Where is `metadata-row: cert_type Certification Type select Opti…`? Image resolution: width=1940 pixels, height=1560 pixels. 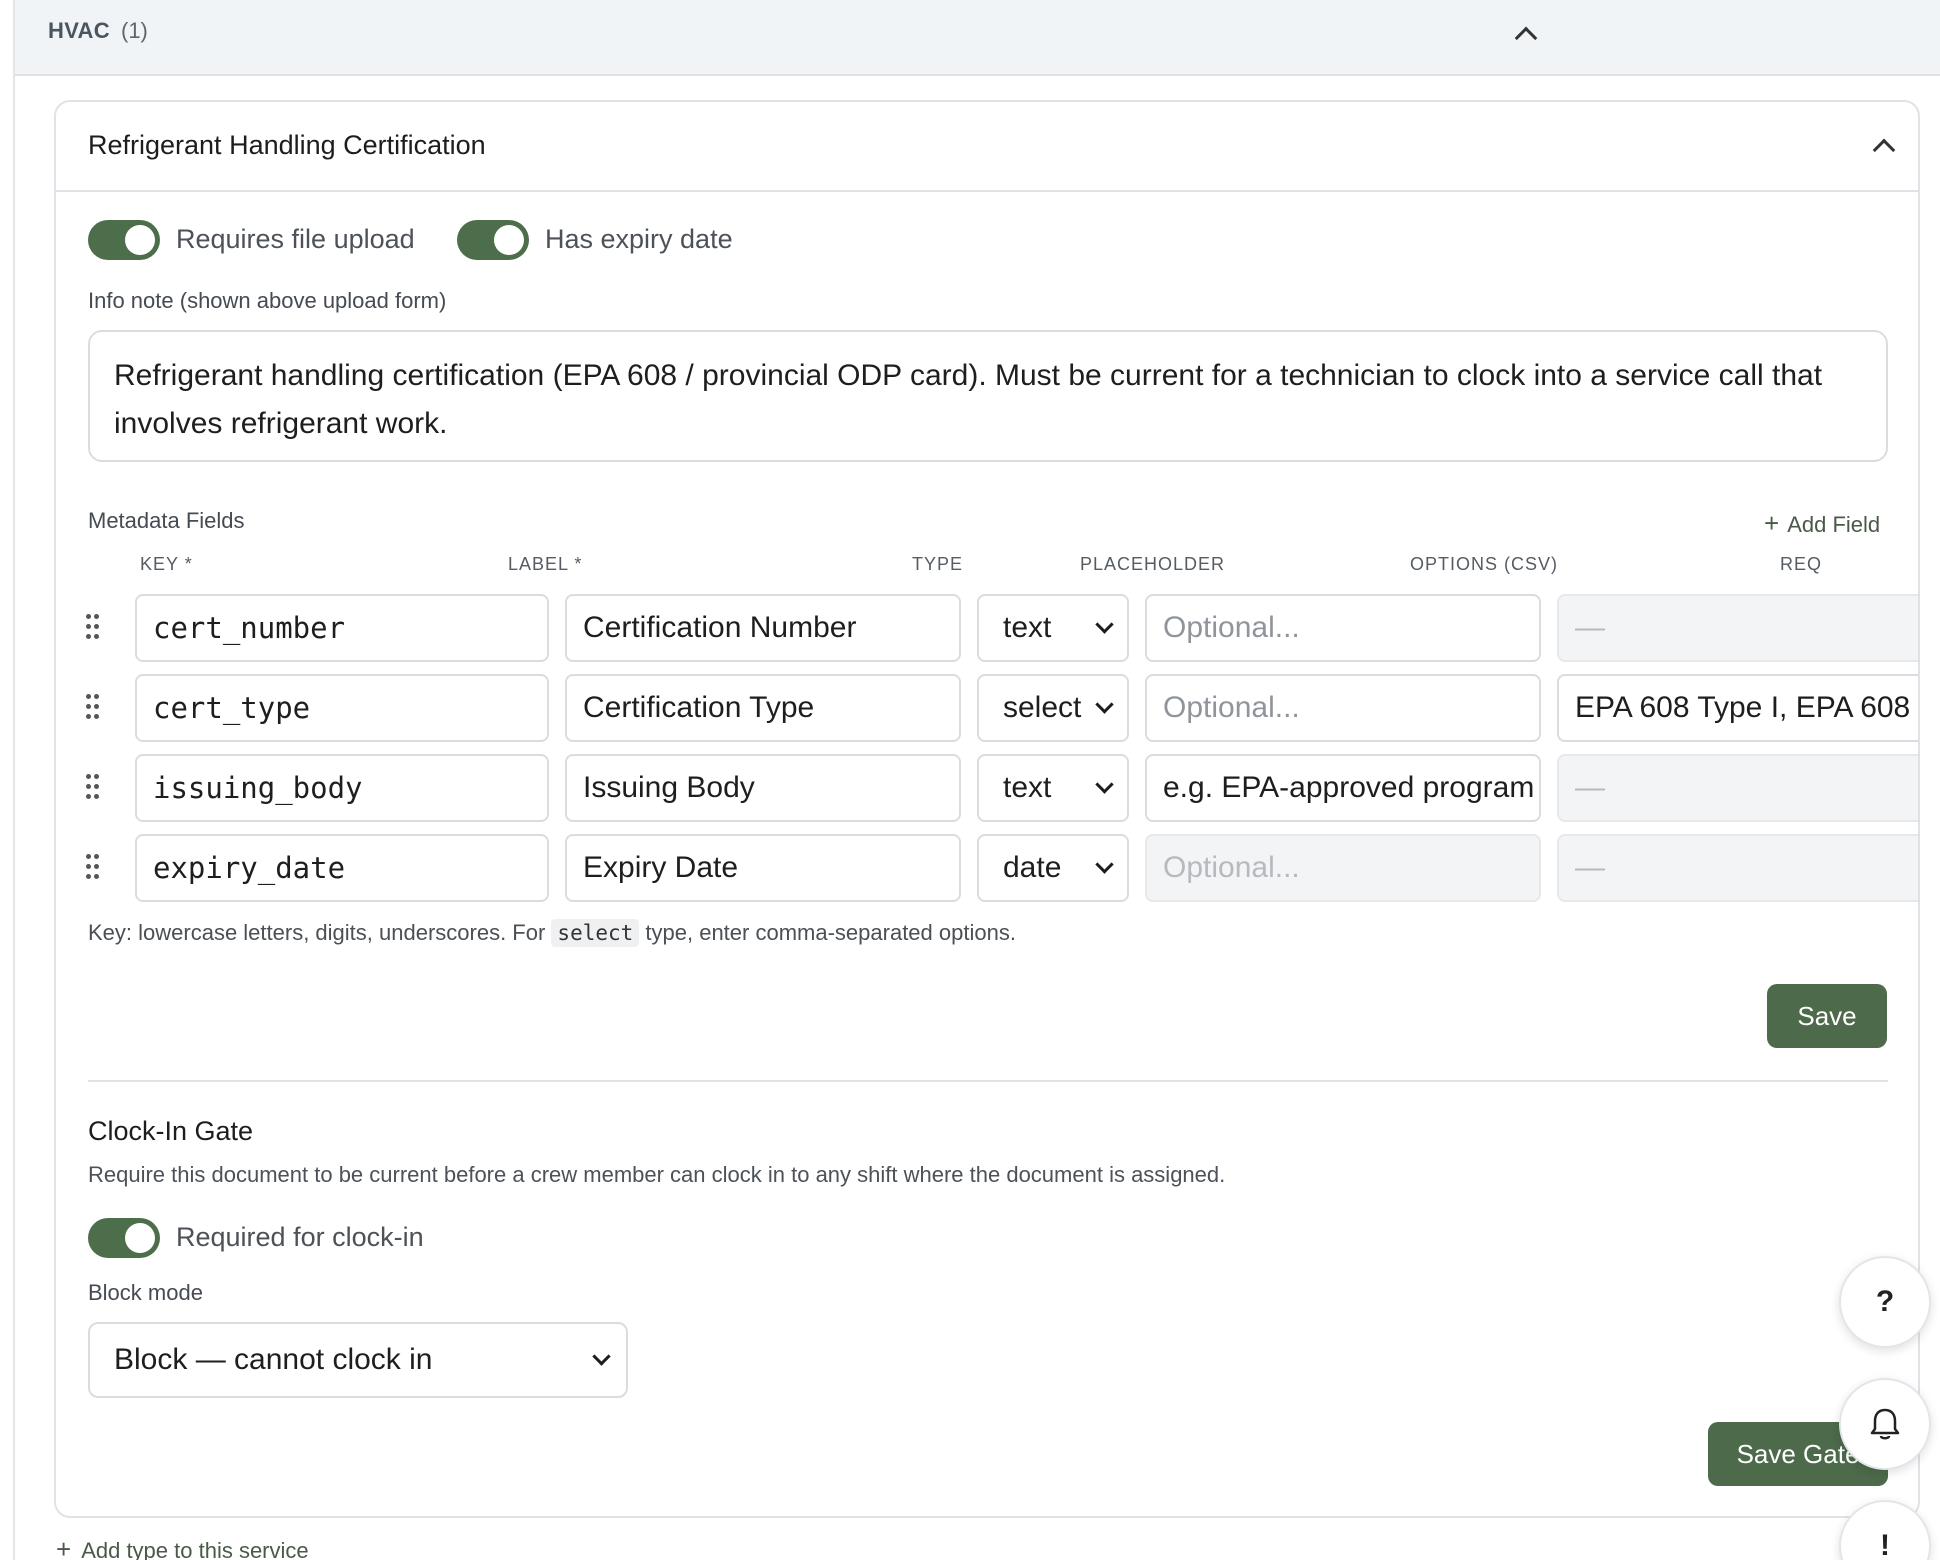 metadata-row: cert_type Certification Type select Opti… is located at coordinates (989, 708).